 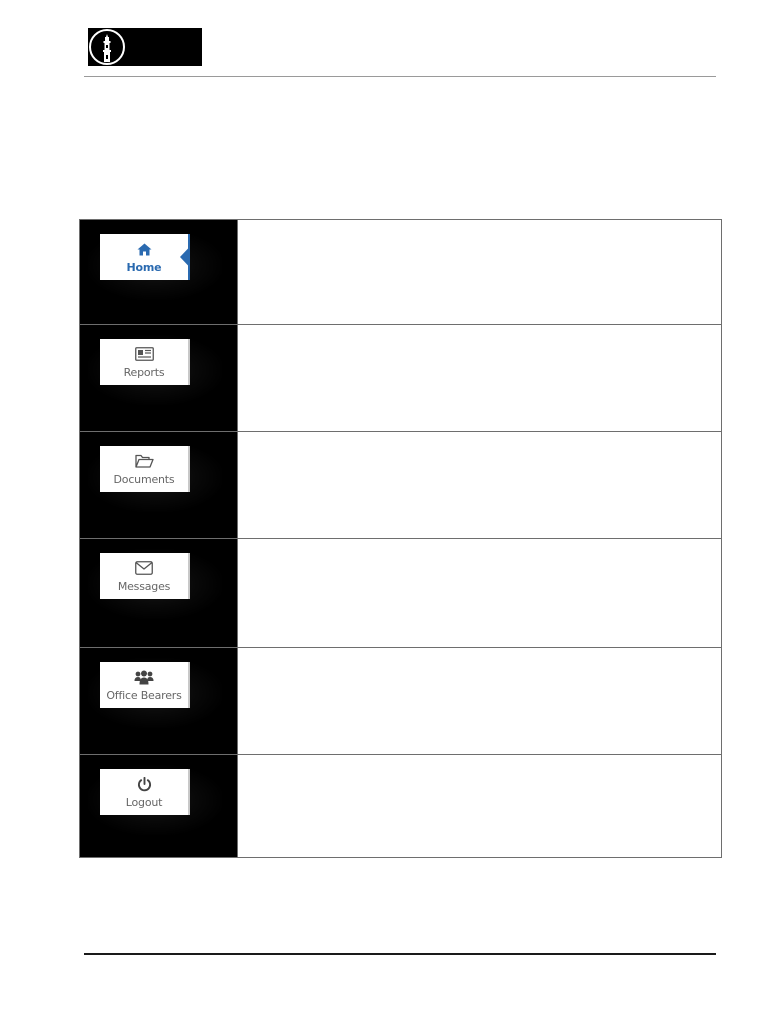 What do you see at coordinates (185, 257) in the screenshot?
I see `active-indicator-icon` at bounding box center [185, 257].